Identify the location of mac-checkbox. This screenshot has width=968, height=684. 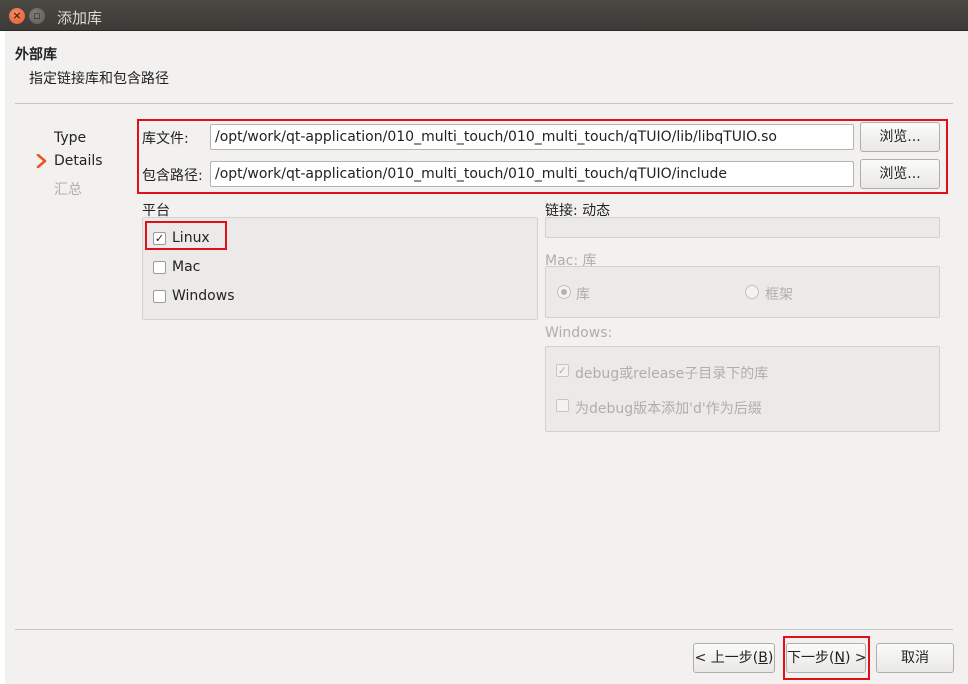
(159, 267).